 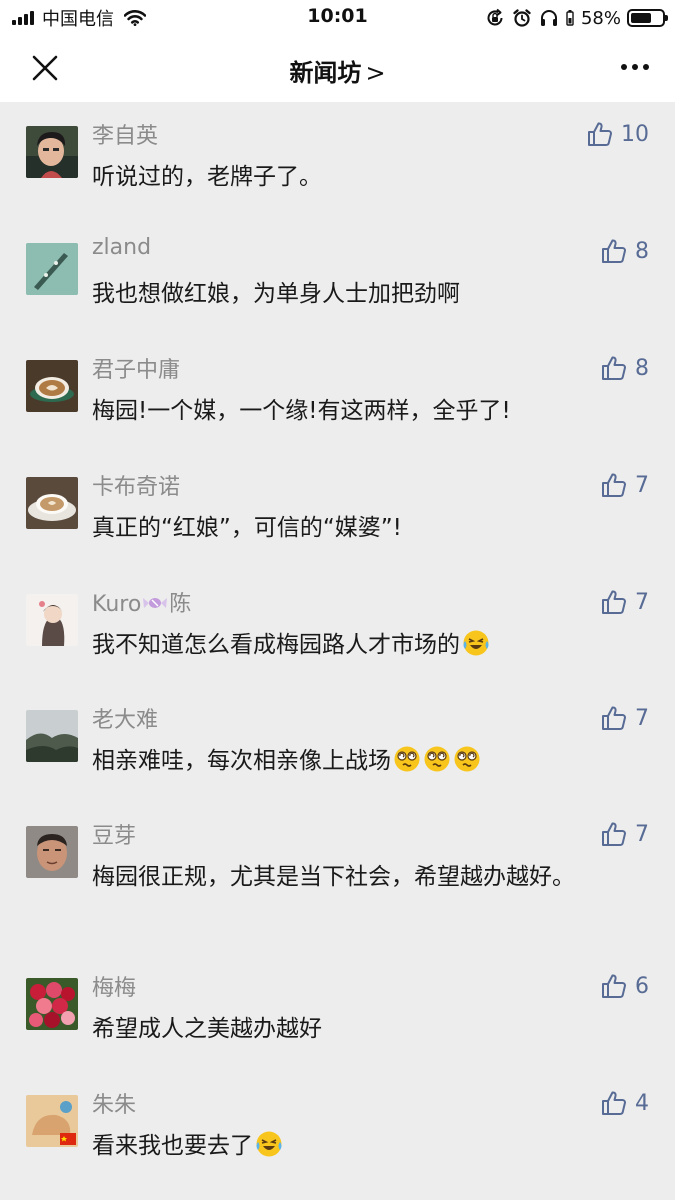 What do you see at coordinates (241, 761) in the screenshot?
I see `comment-text-content: 相亲难哇，每次相亲像上战场` at bounding box center [241, 761].